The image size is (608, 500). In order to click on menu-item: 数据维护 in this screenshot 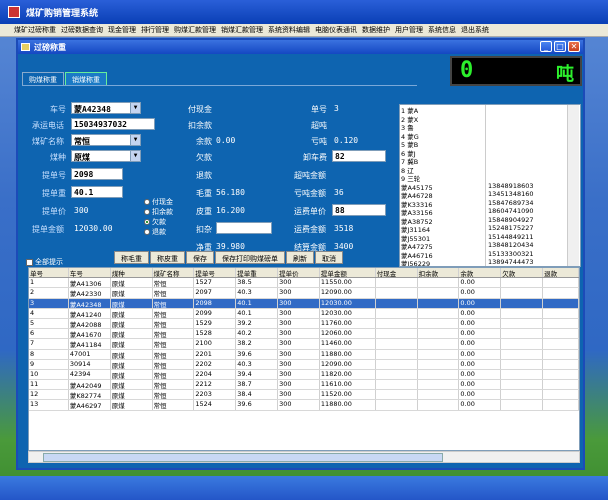, I will do `click(378, 30)`.